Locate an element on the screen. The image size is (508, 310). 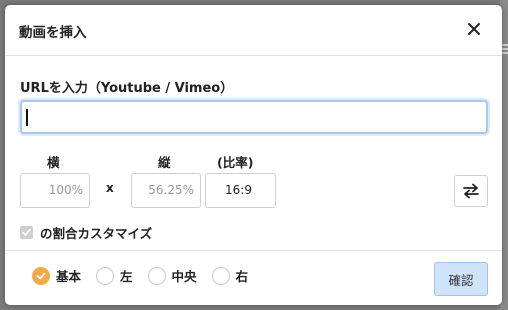
radio-center is located at coordinates (156, 275).